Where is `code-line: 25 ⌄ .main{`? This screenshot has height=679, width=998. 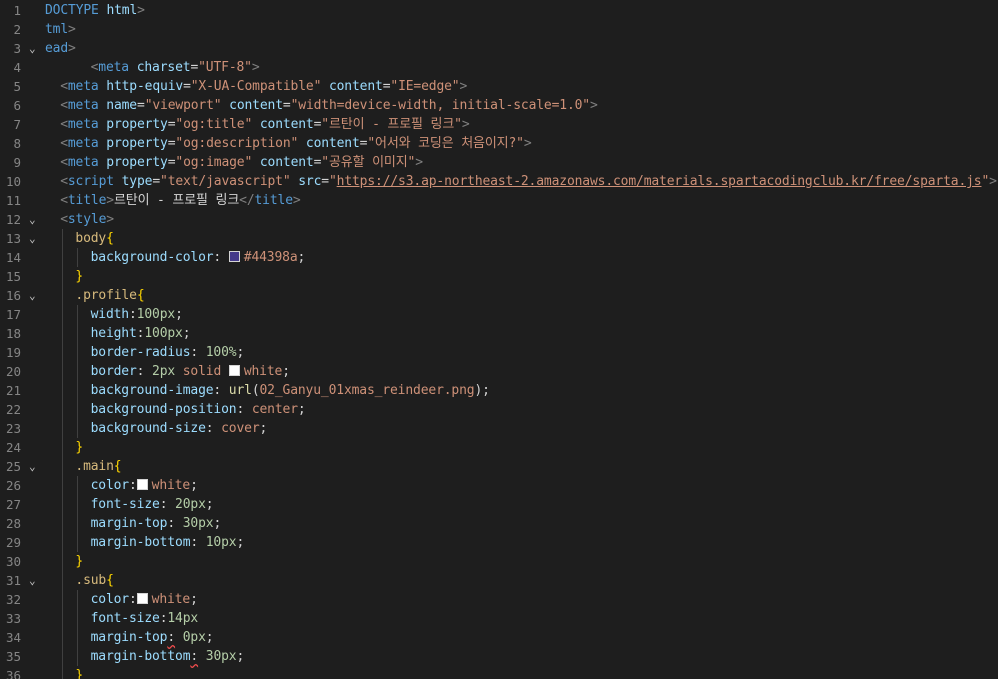 code-line: 25 ⌄ .main{ is located at coordinates (499, 466).